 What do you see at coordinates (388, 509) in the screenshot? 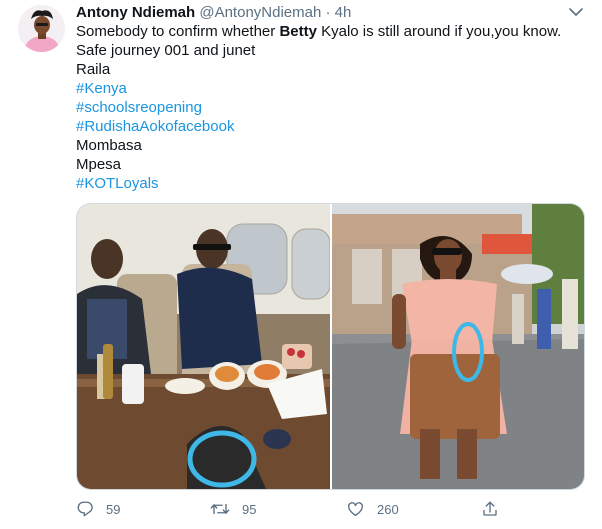
I see `like-count: 260` at bounding box center [388, 509].